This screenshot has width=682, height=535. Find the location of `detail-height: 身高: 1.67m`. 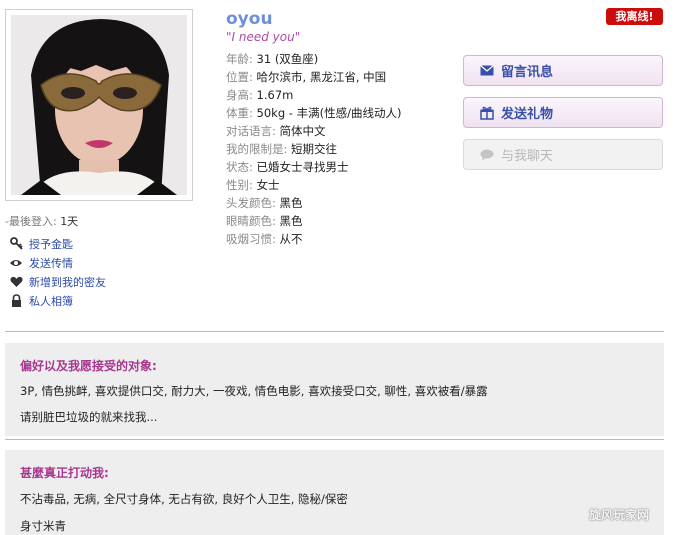

detail-height: 身高: 1.67m is located at coordinates (313, 95).